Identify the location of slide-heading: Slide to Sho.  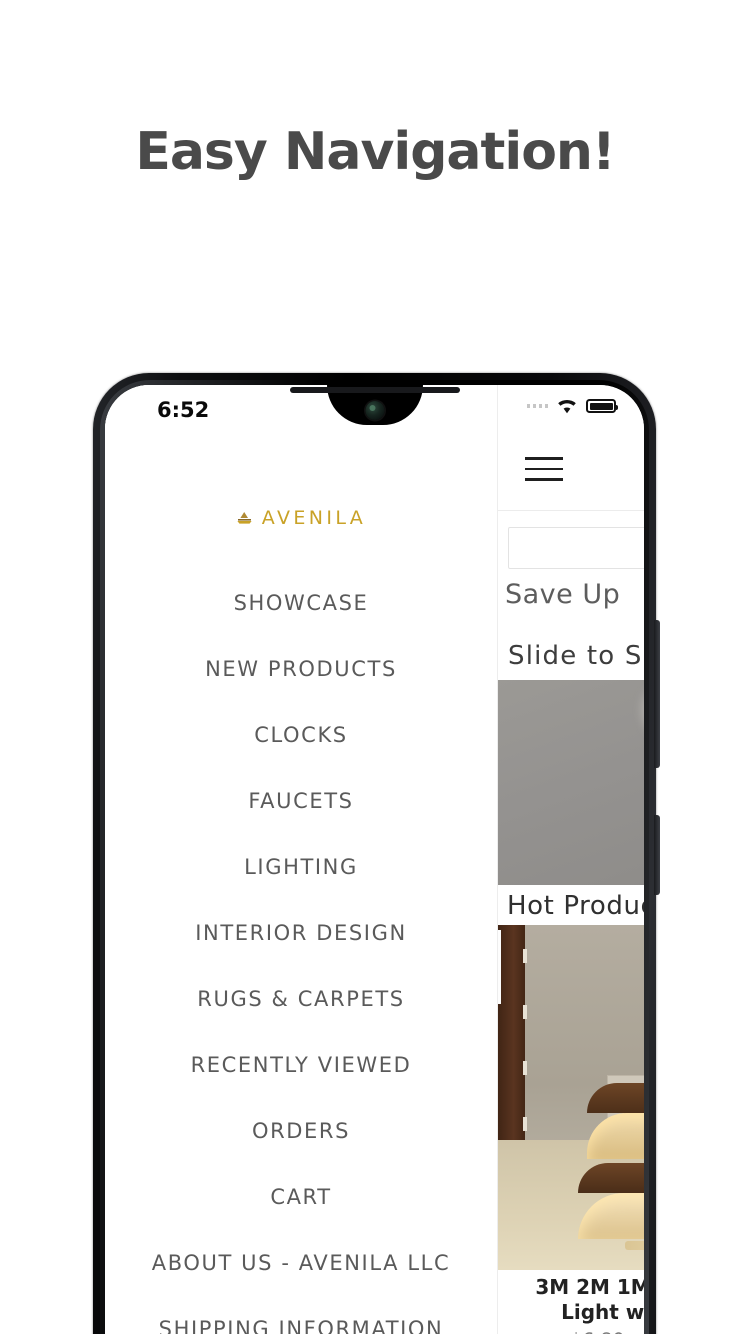
(576, 656).